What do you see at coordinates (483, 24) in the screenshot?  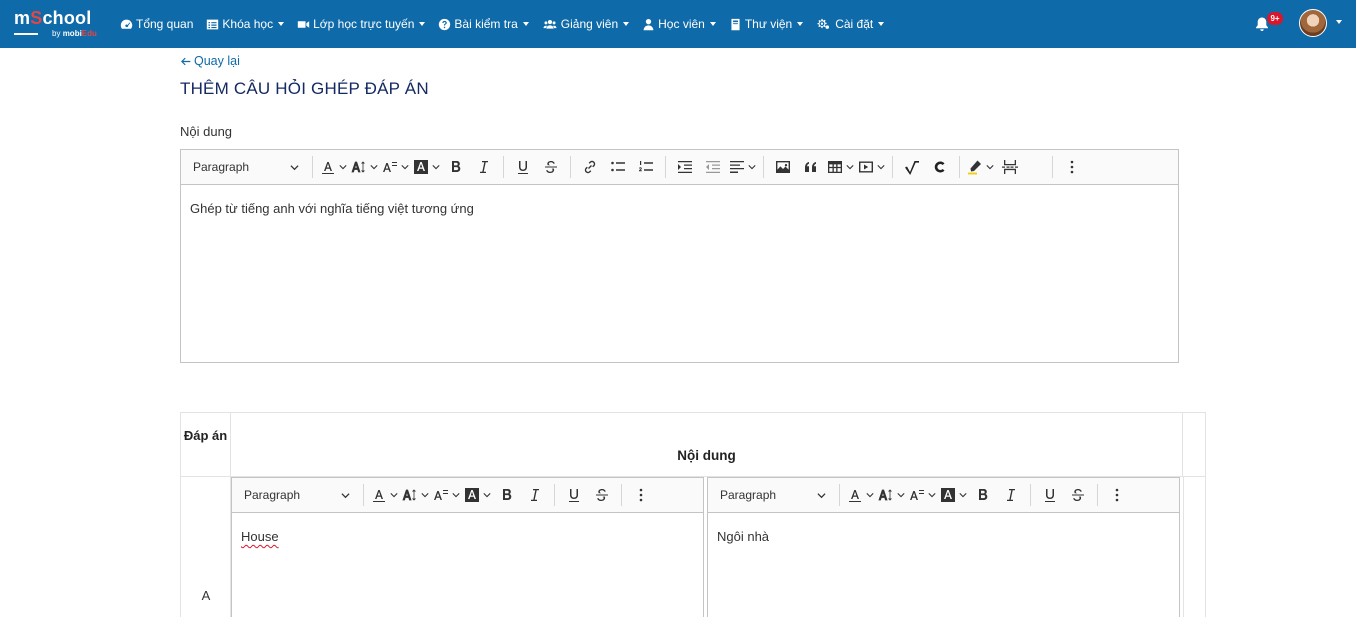 I see `nav-bai-kiem-tra: Bài kiểm tra` at bounding box center [483, 24].